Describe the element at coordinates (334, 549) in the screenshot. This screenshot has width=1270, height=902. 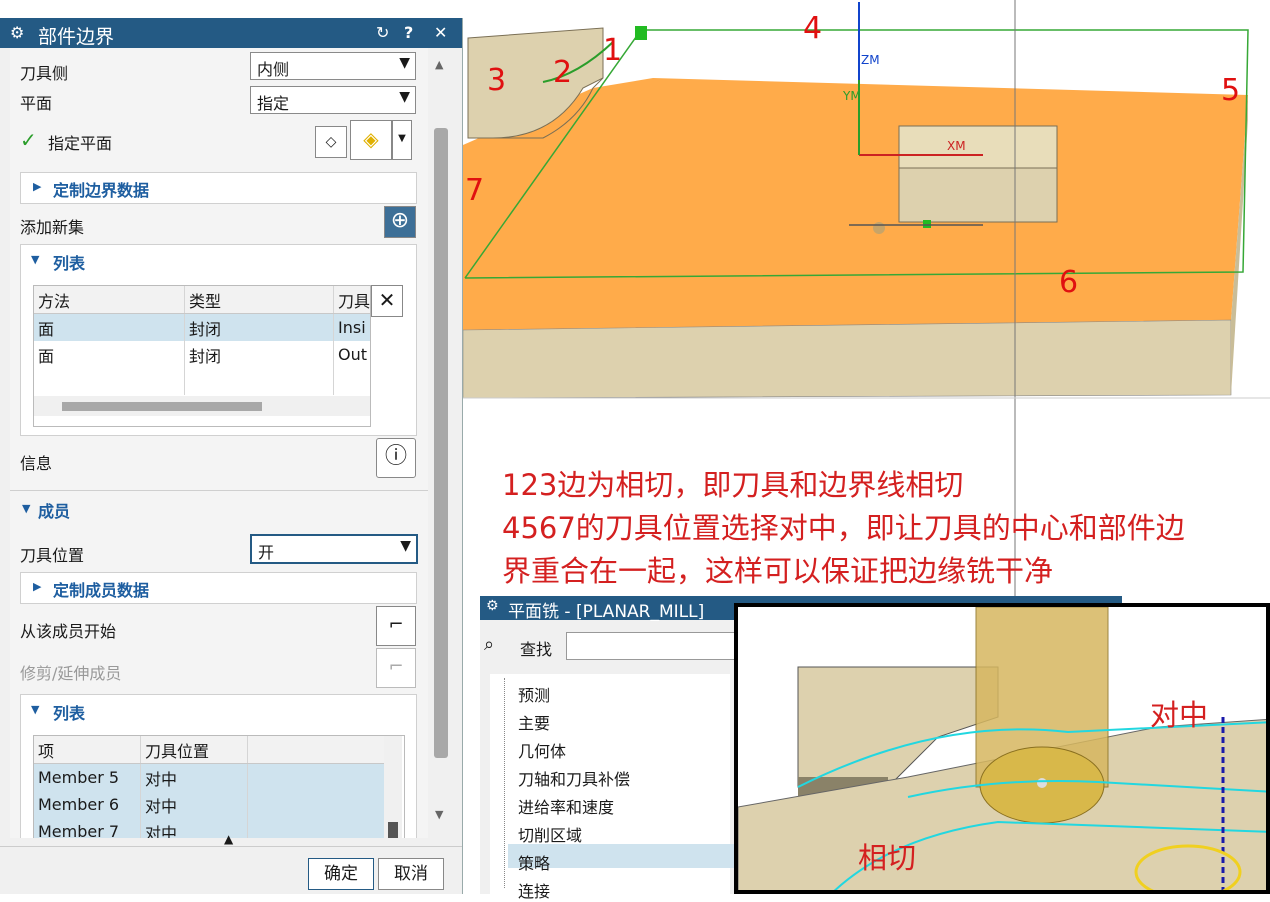
I see `tool-position-select: 开 ▼` at that location.